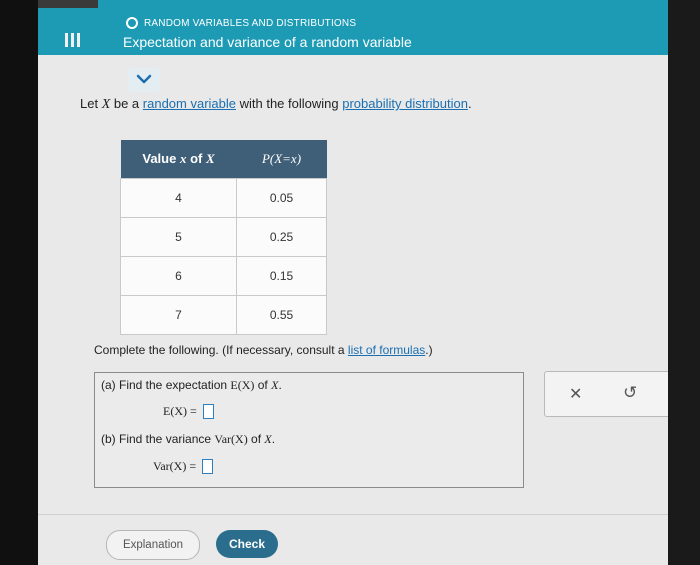 This screenshot has width=700, height=565. What do you see at coordinates (281, 237) in the screenshot?
I see `cell-p: 0.25` at bounding box center [281, 237].